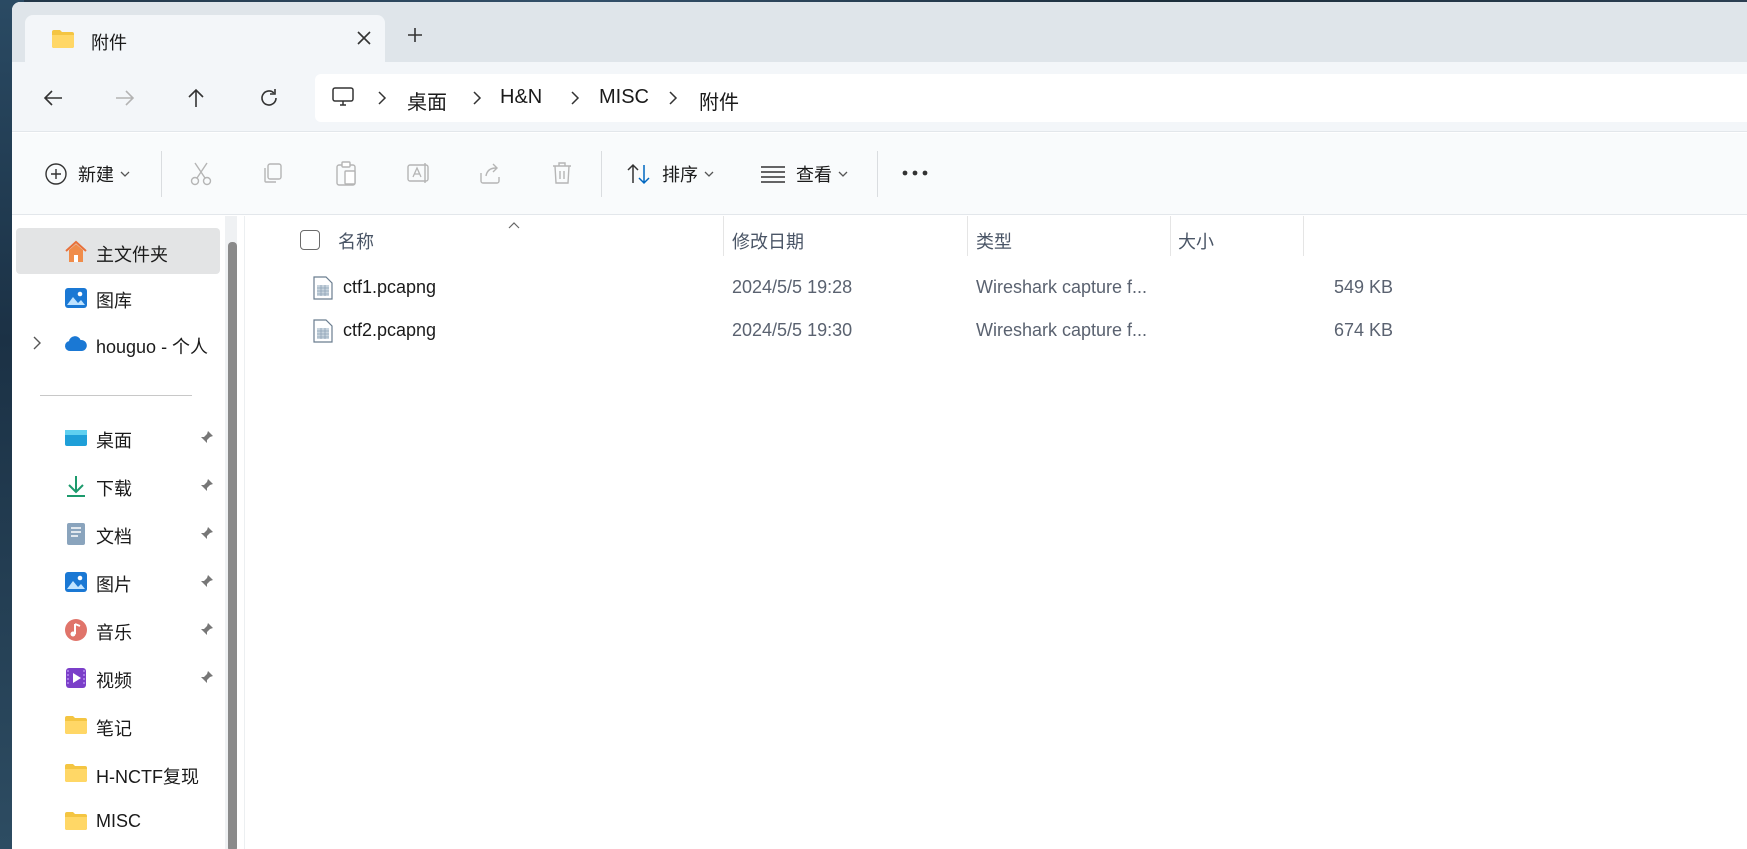  I want to click on document-icon, so click(76, 534).